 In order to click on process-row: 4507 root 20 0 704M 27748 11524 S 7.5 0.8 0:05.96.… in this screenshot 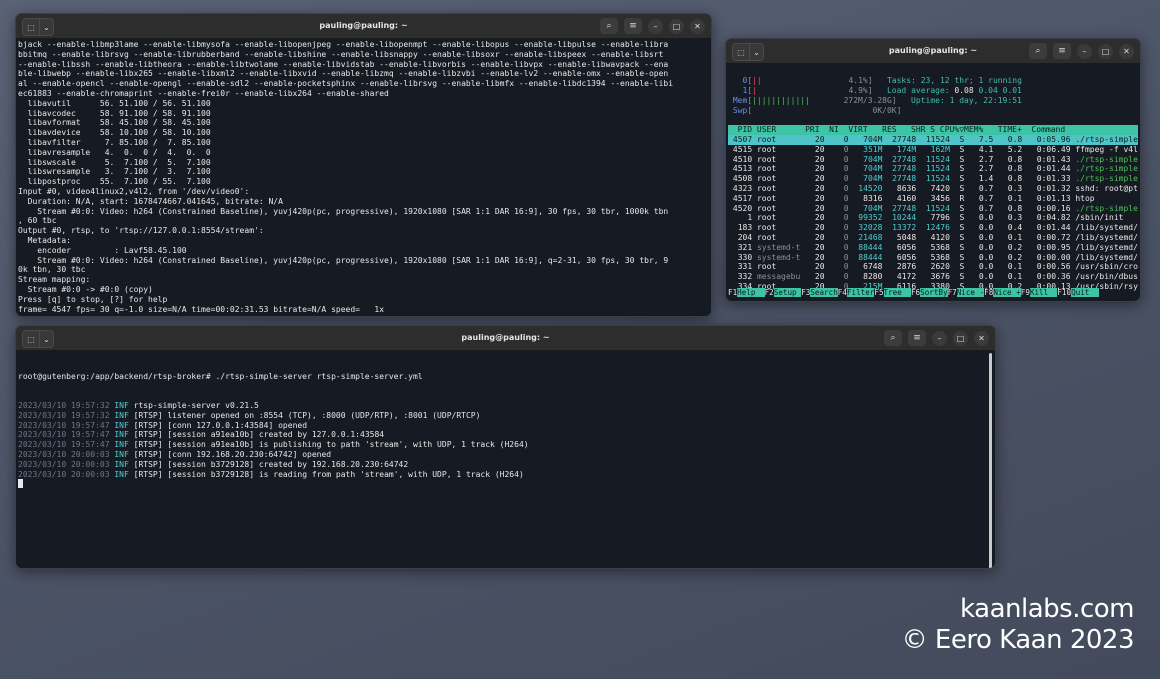, I will do `click(933, 140)`.